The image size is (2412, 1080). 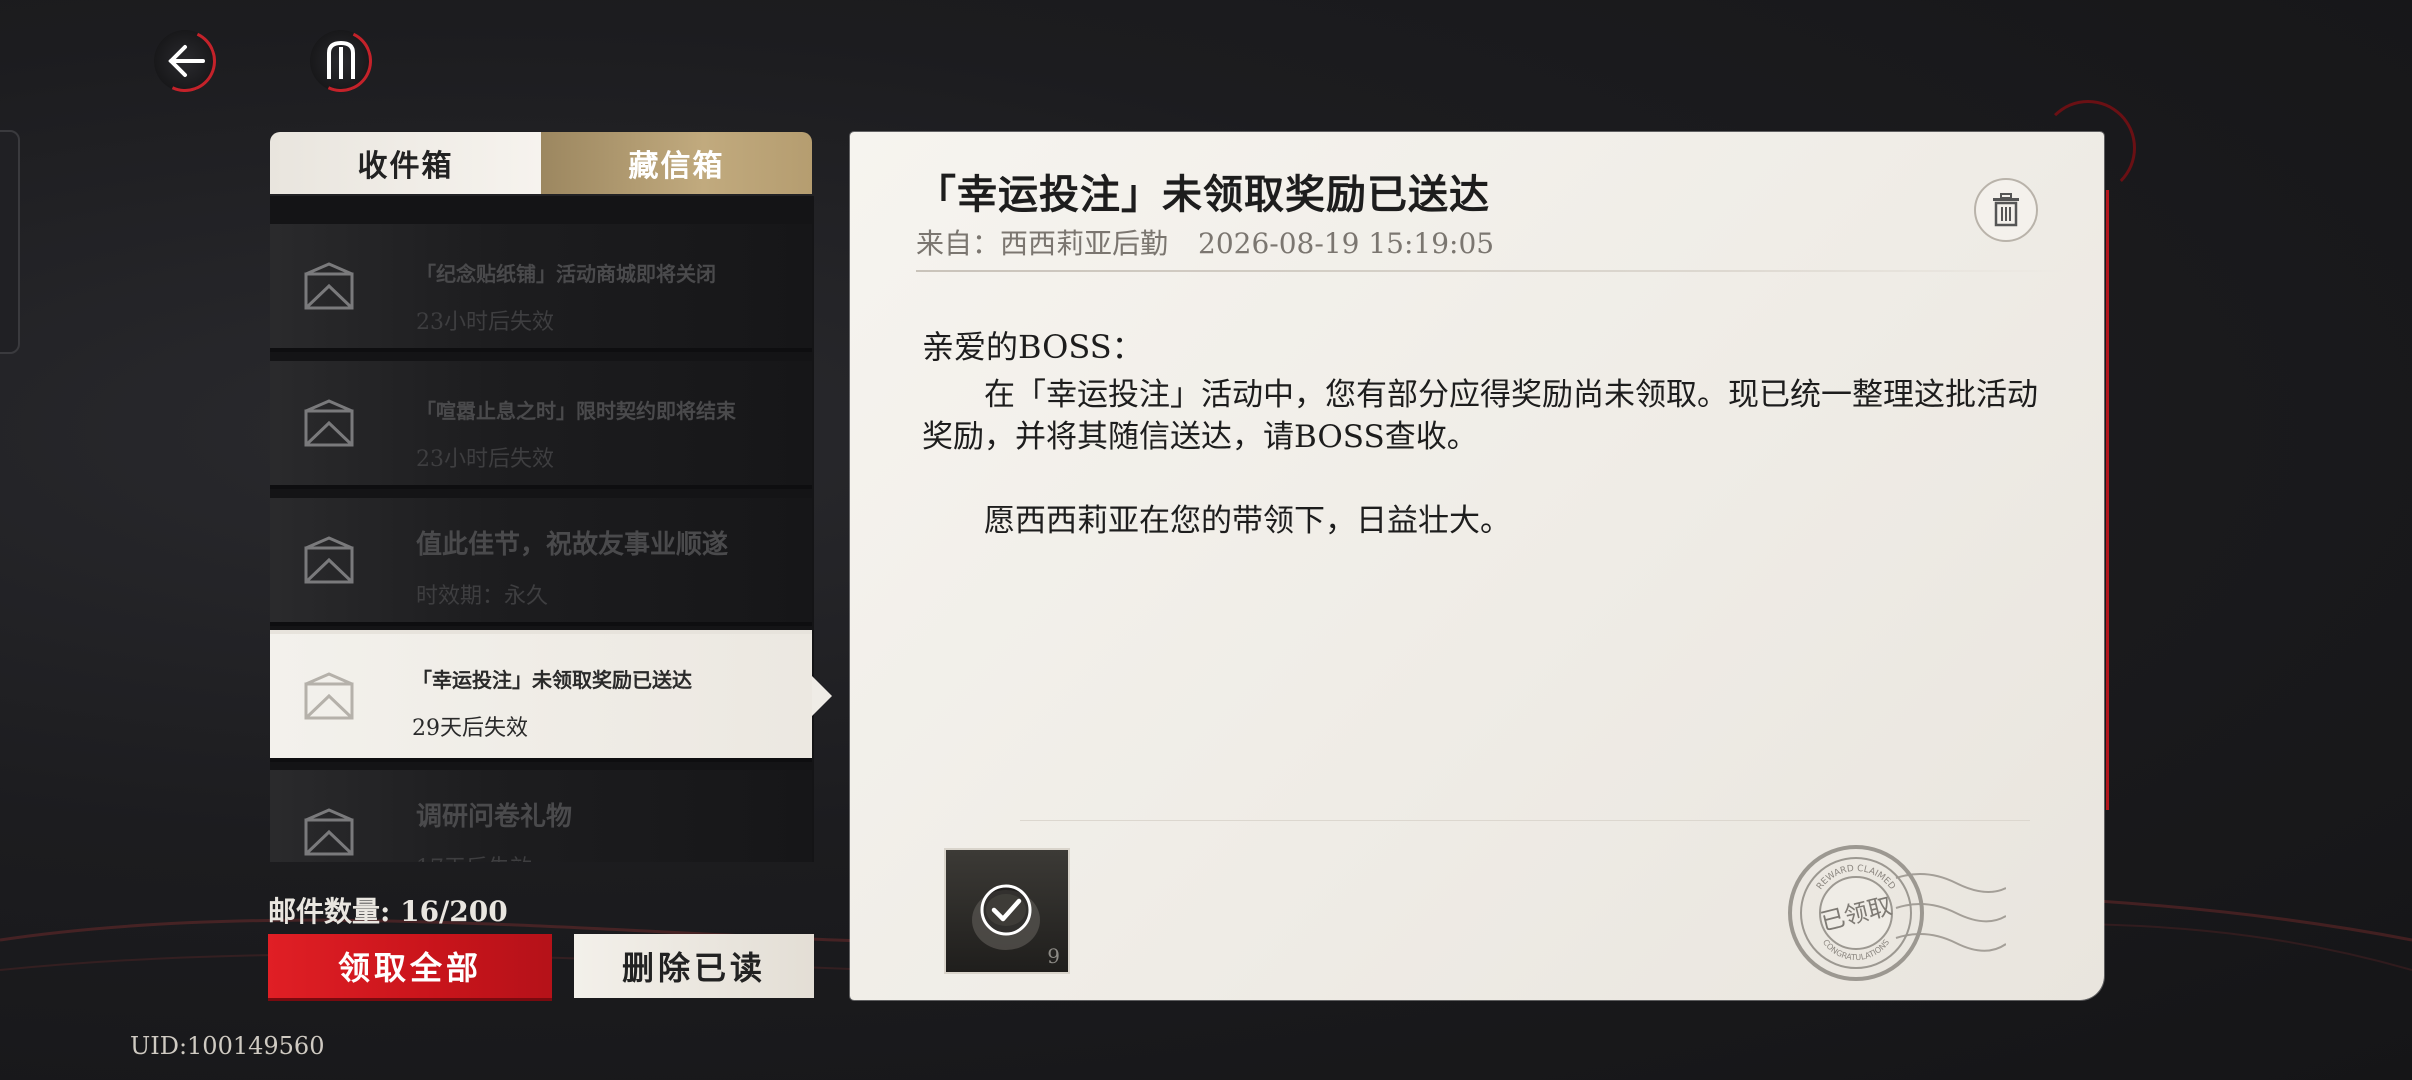 What do you see at coordinates (572, 545) in the screenshot?
I see `mail-item-title: 值此佳节，祝故友事业顺遂` at bounding box center [572, 545].